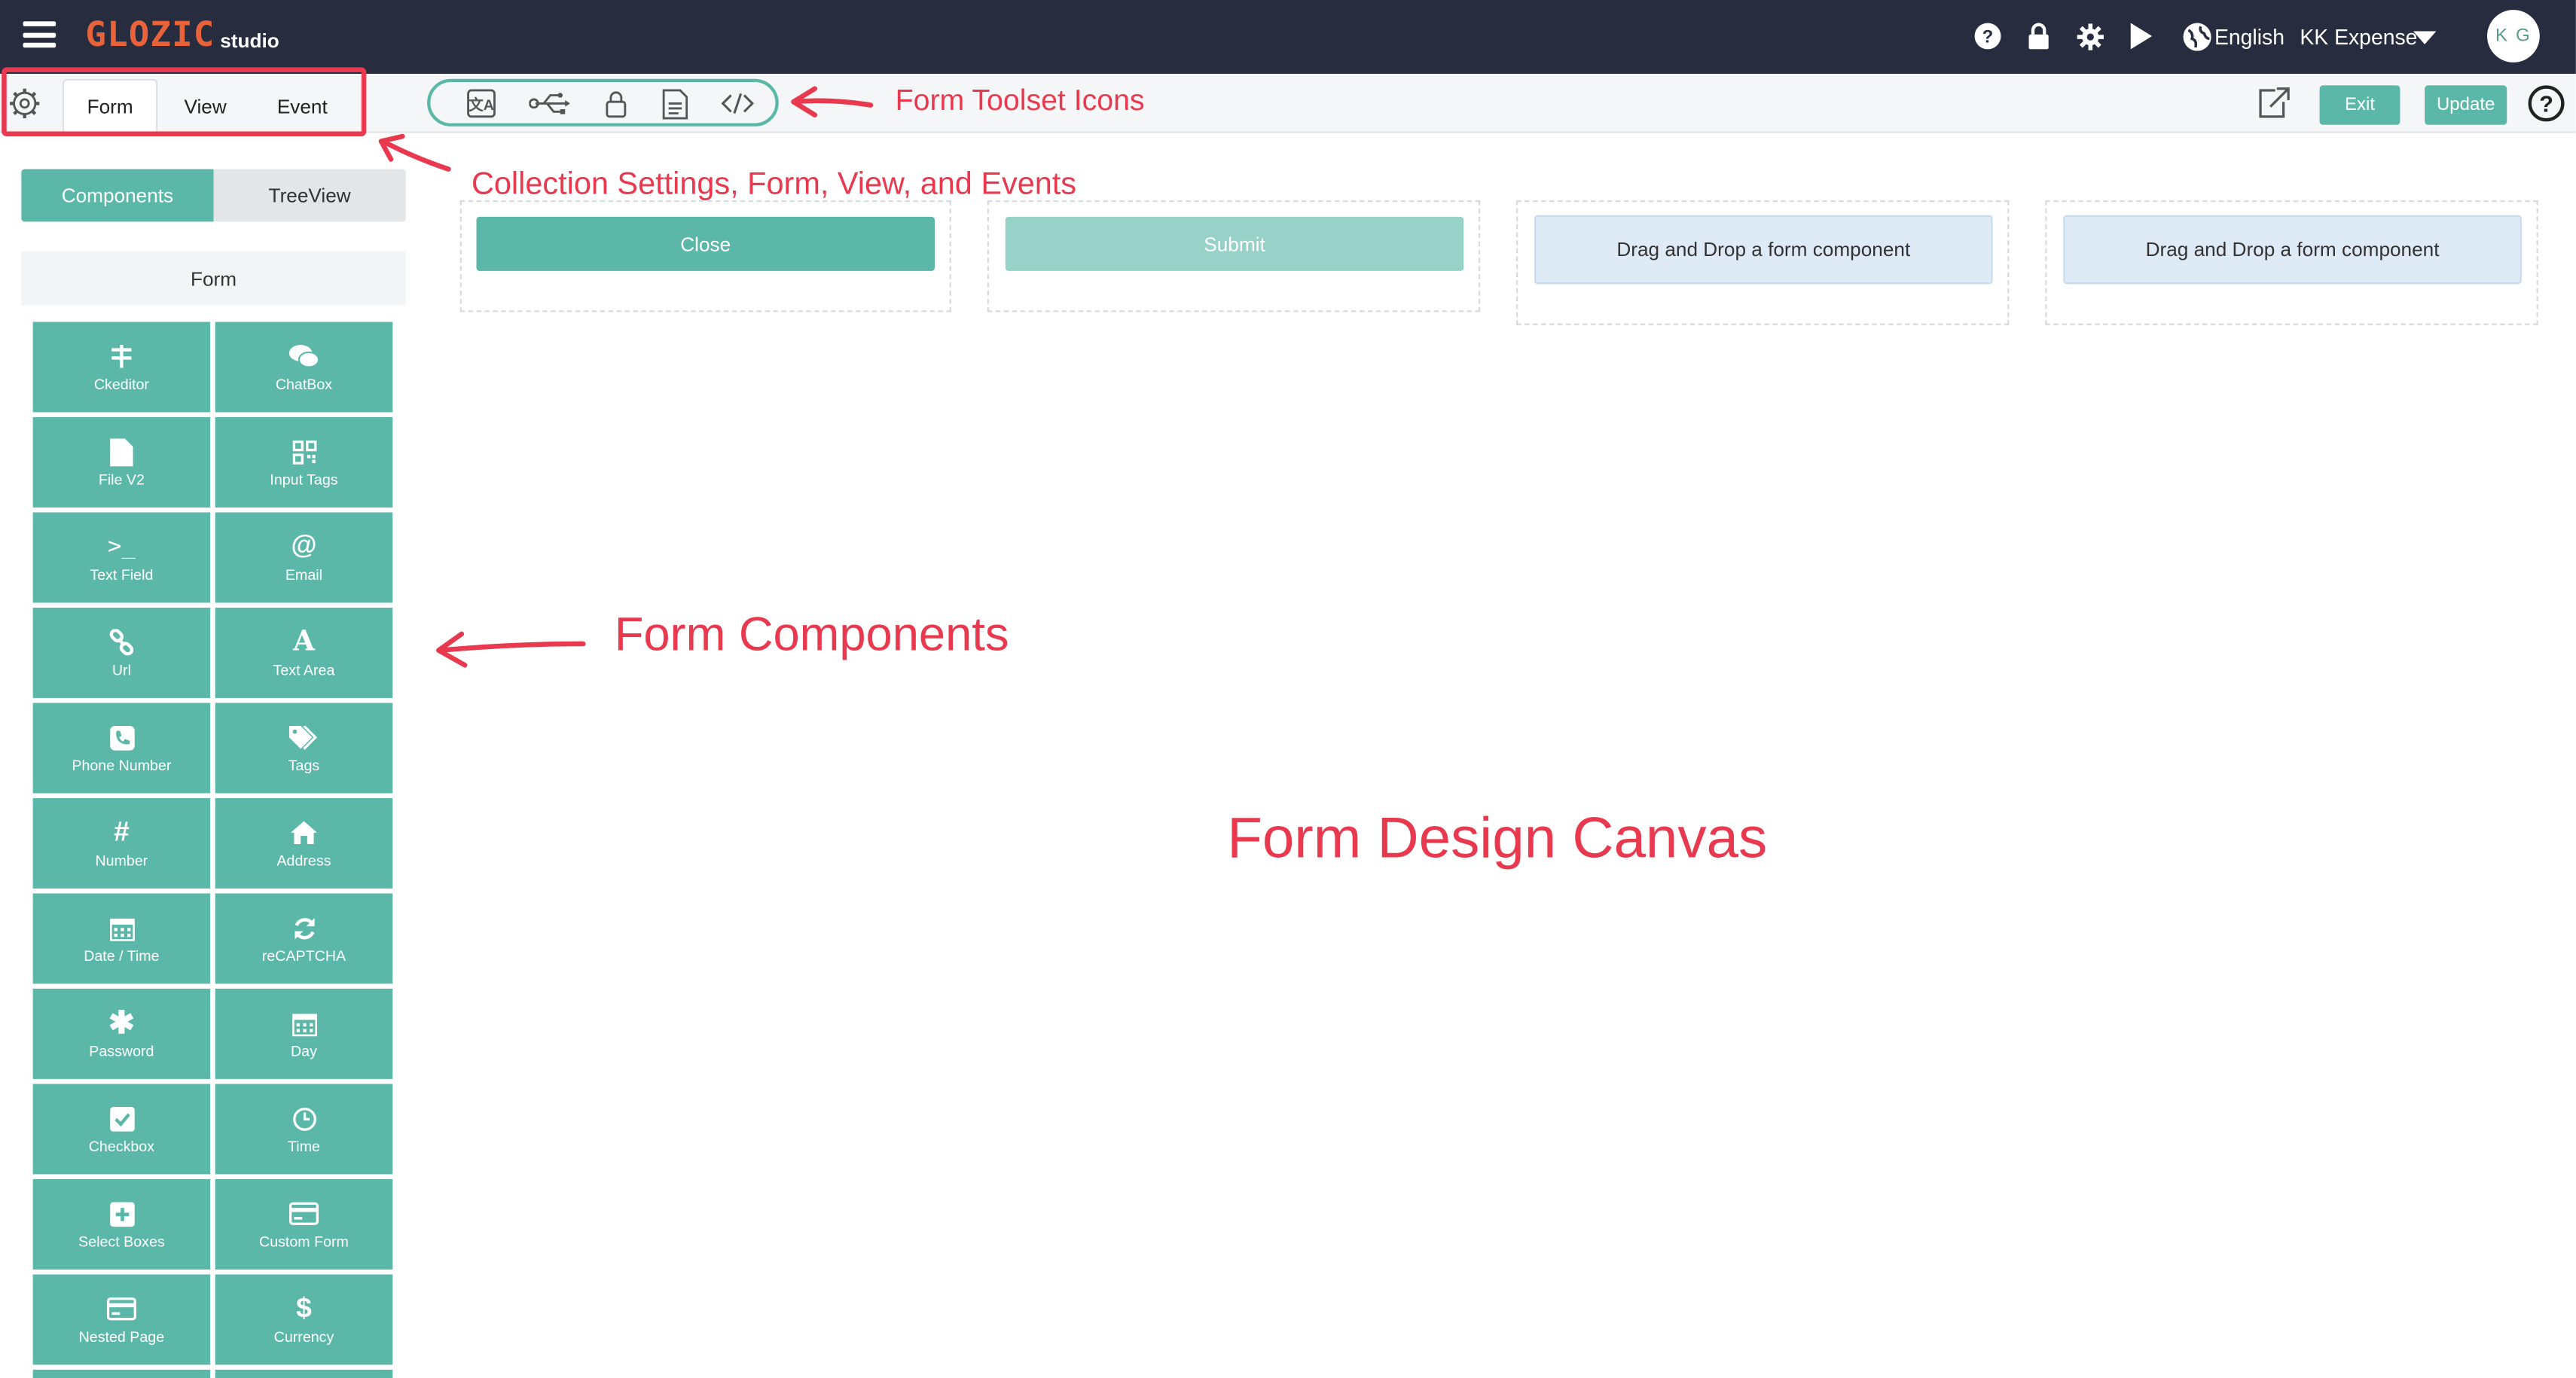  I want to click on annotation-arrows, so click(626, 377).